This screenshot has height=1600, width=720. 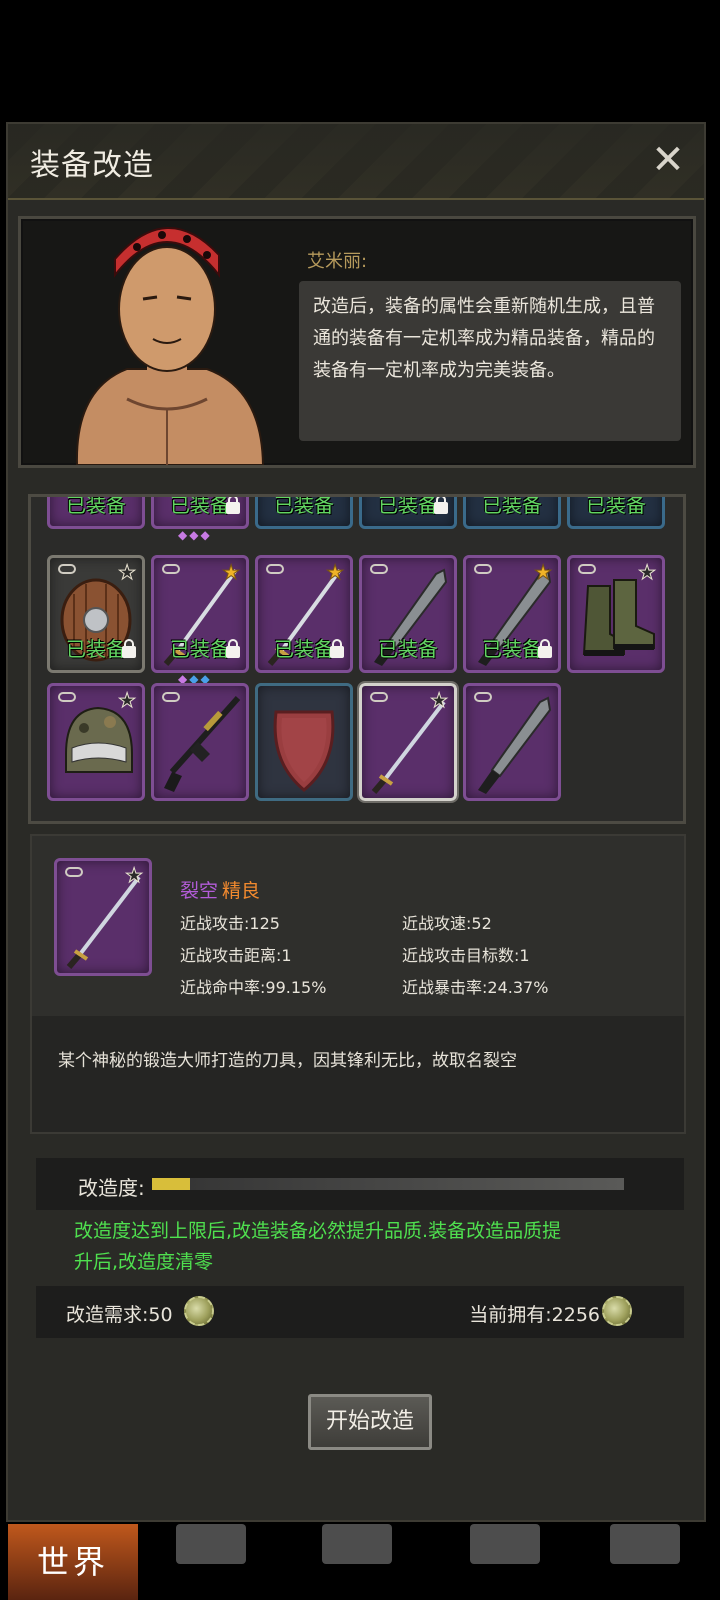 What do you see at coordinates (357, 1544) in the screenshot?
I see `nav-anvil-icon` at bounding box center [357, 1544].